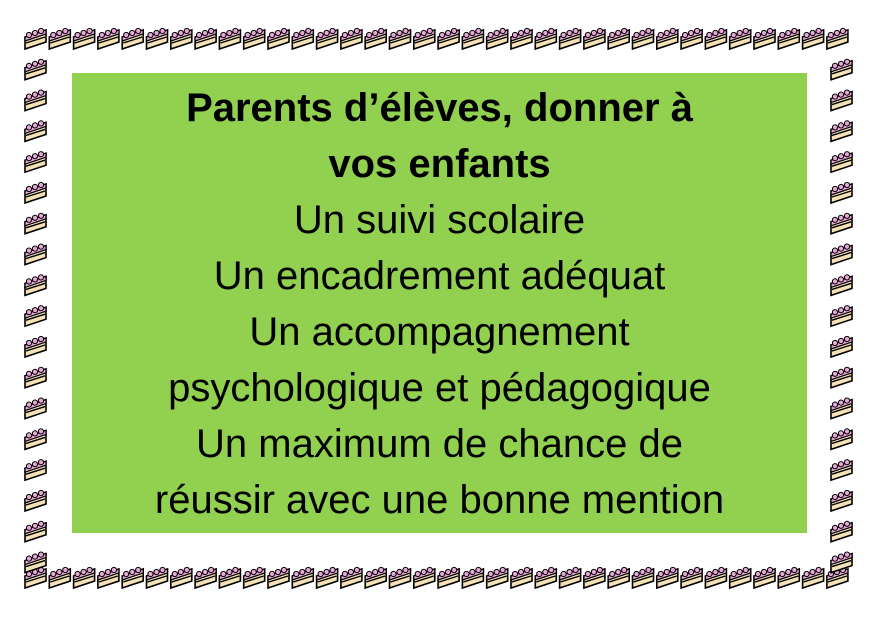 This screenshot has height=621, width=878. Describe the element at coordinates (439, 500) in the screenshot. I see `body-line-6: réussir avec une bonne mention` at that location.